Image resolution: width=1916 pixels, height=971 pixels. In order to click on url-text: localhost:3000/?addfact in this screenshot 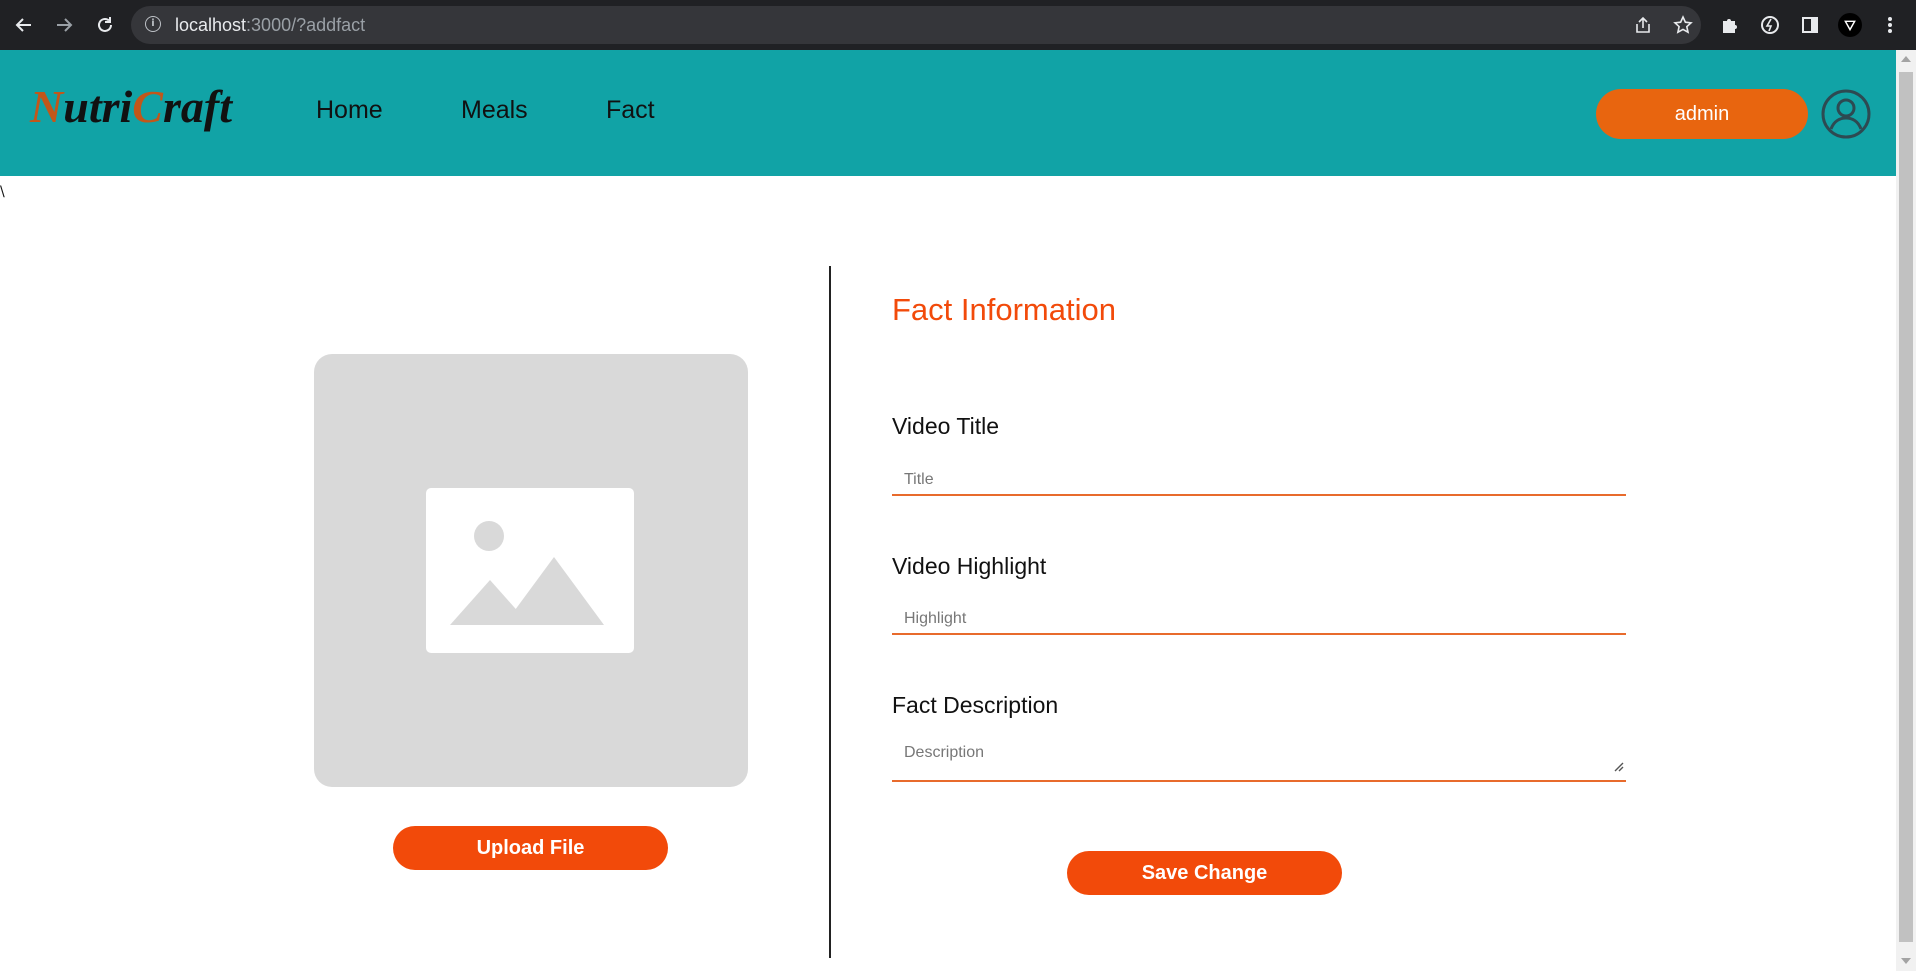, I will do `click(270, 25)`.